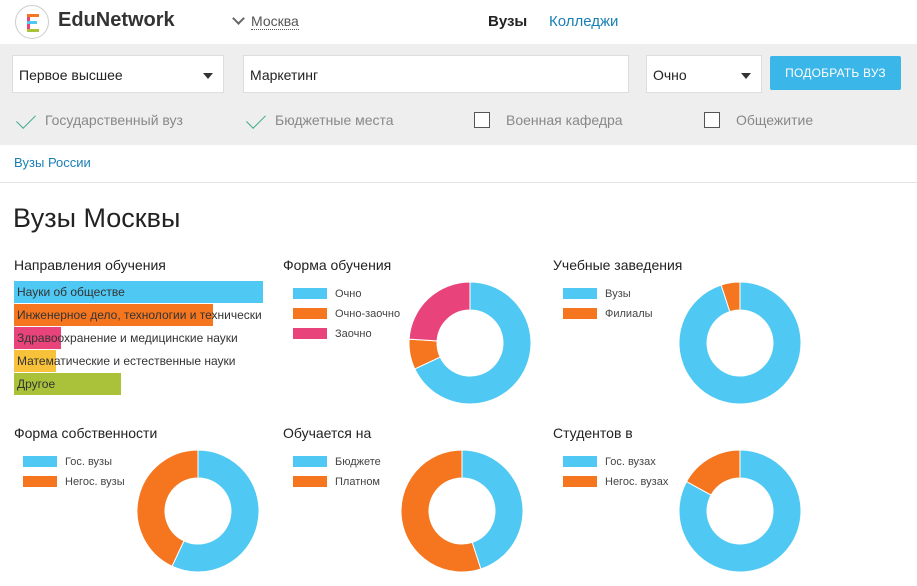 This screenshot has width=917, height=586. Describe the element at coordinates (116, 20) in the screenshot. I see `brand-name: EduNetwork` at that location.